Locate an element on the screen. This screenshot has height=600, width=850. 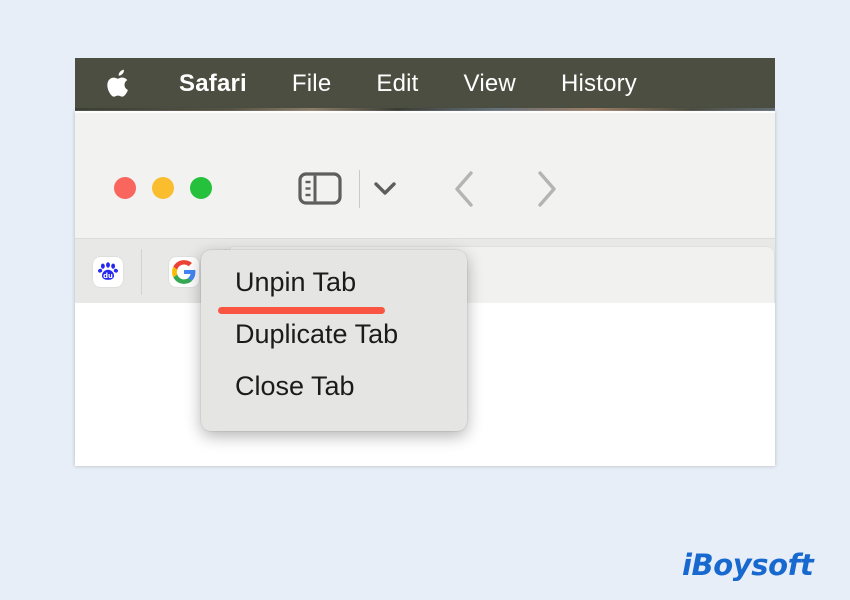
menubar-item-file: File is located at coordinates (311, 84).